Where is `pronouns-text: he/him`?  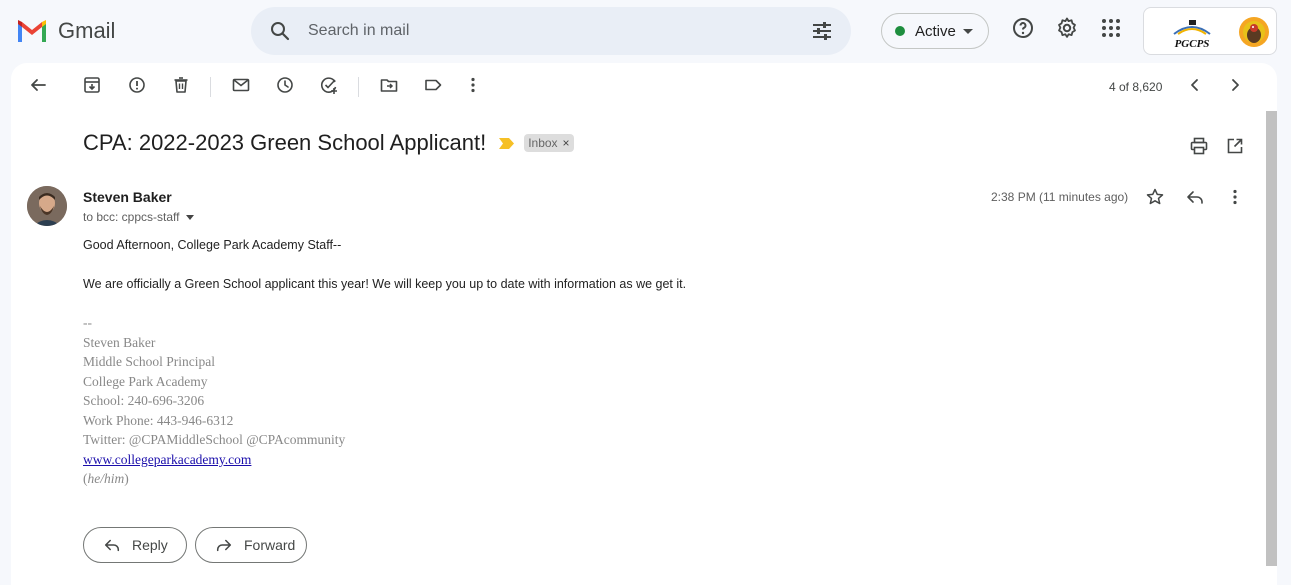 pronouns-text: he/him is located at coordinates (106, 478).